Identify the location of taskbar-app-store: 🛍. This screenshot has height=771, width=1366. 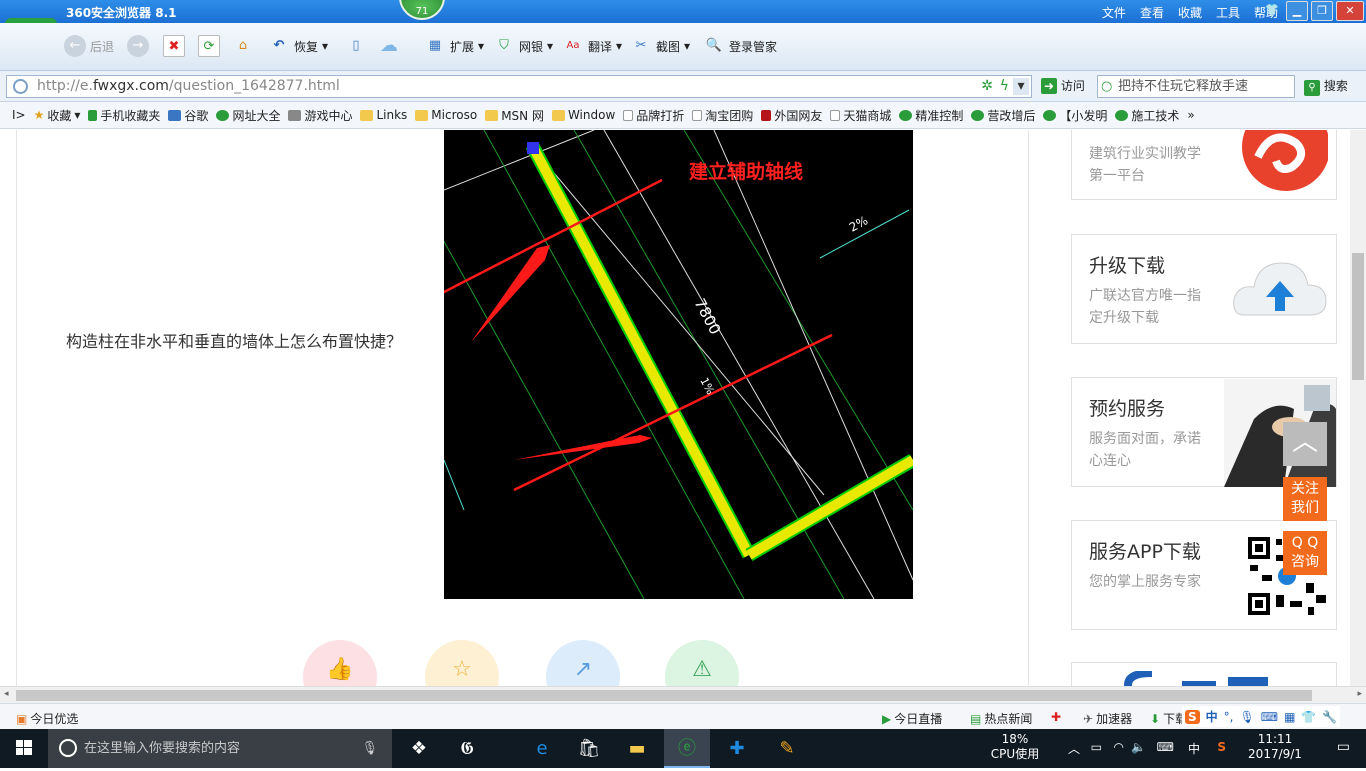
(589, 748).